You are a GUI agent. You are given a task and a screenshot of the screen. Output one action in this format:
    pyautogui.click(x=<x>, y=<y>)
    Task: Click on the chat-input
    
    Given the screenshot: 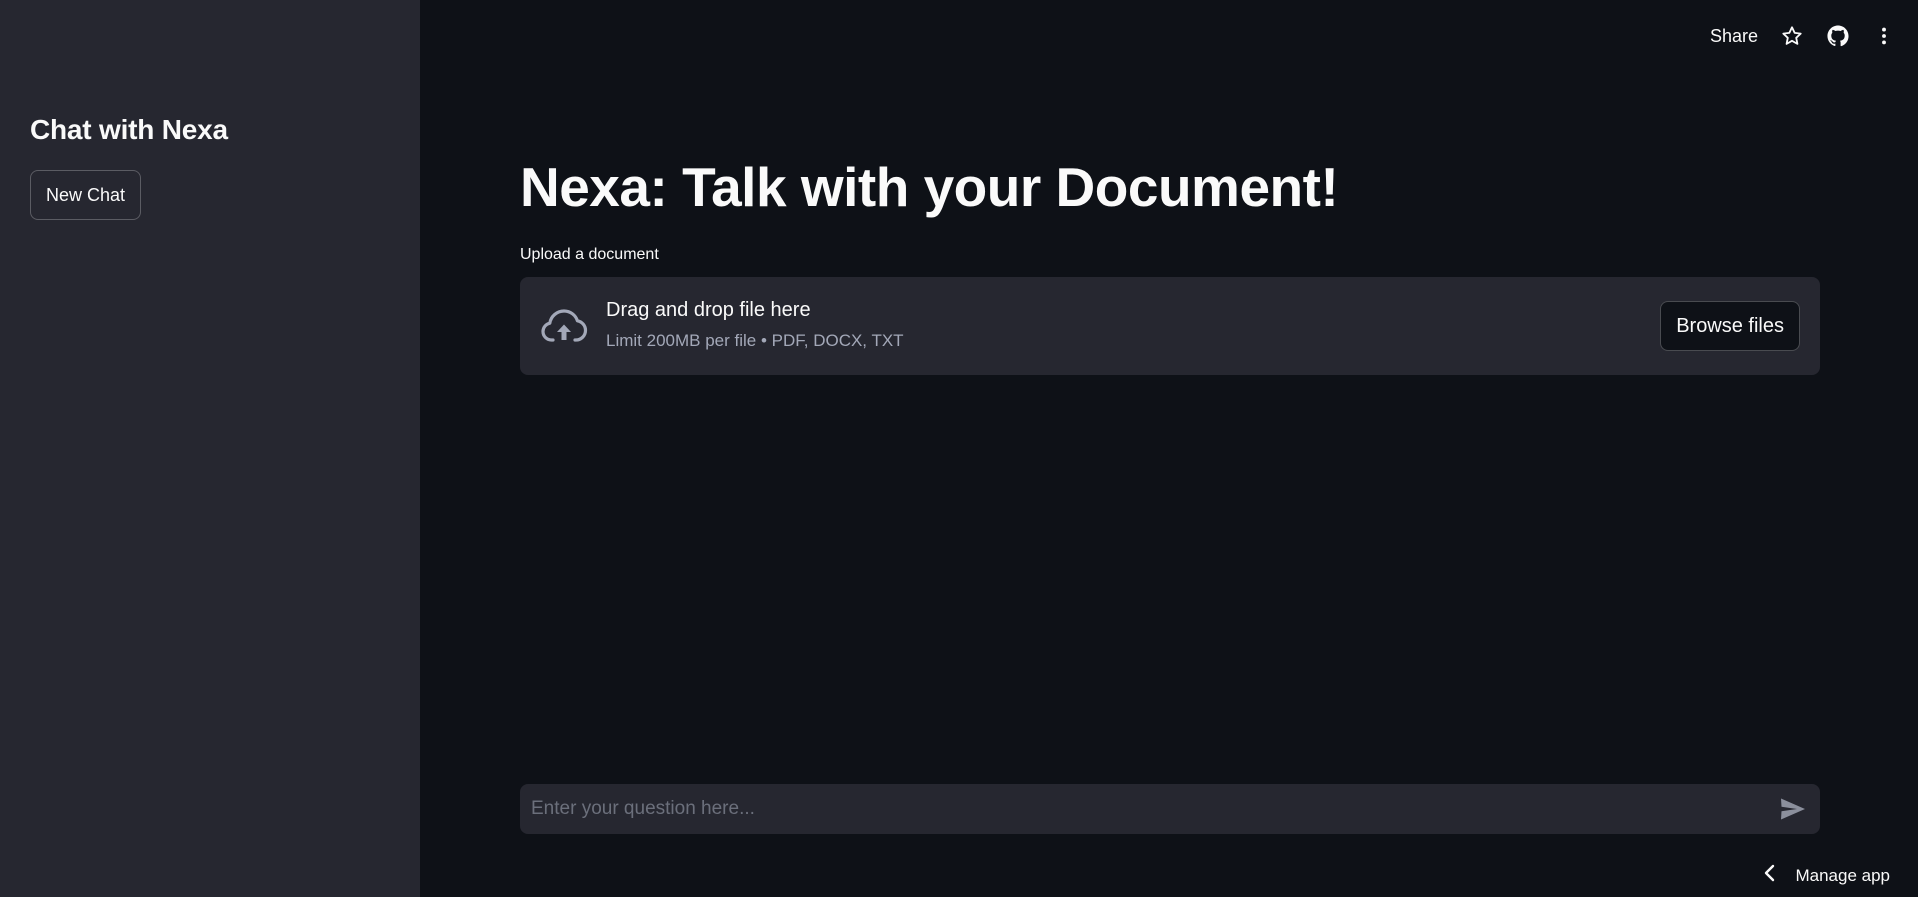 What is the action you would take?
    pyautogui.click(x=1145, y=809)
    